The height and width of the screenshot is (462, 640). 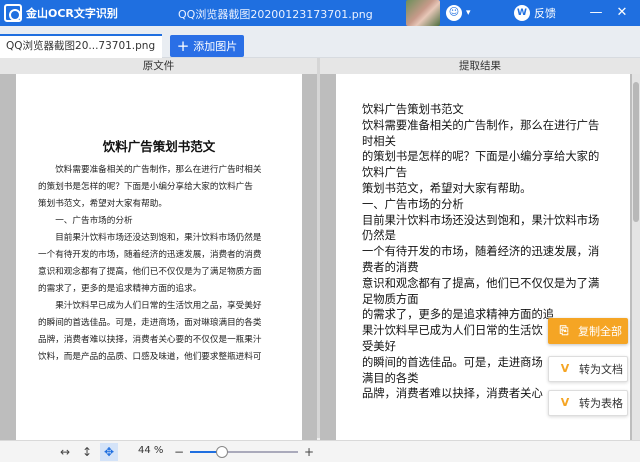 What do you see at coordinates (150, 170) in the screenshot?
I see `original-line: 饮料需要准备相关的广告制作，那么在进行广告时相关` at bounding box center [150, 170].